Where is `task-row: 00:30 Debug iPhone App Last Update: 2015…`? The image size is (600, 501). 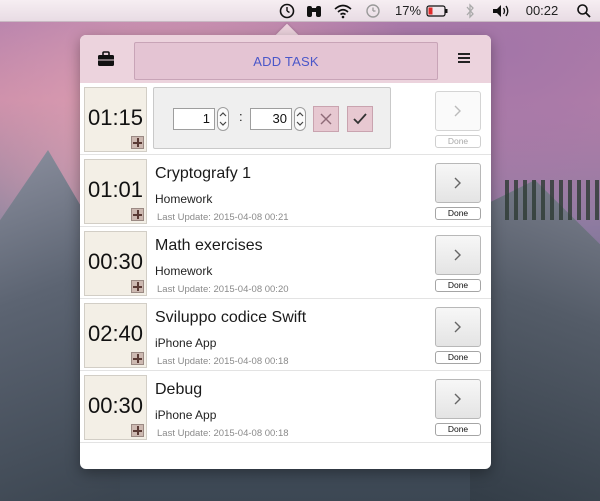
task-row: 00:30 Debug iPhone App Last Update: 2015… is located at coordinates (285, 407).